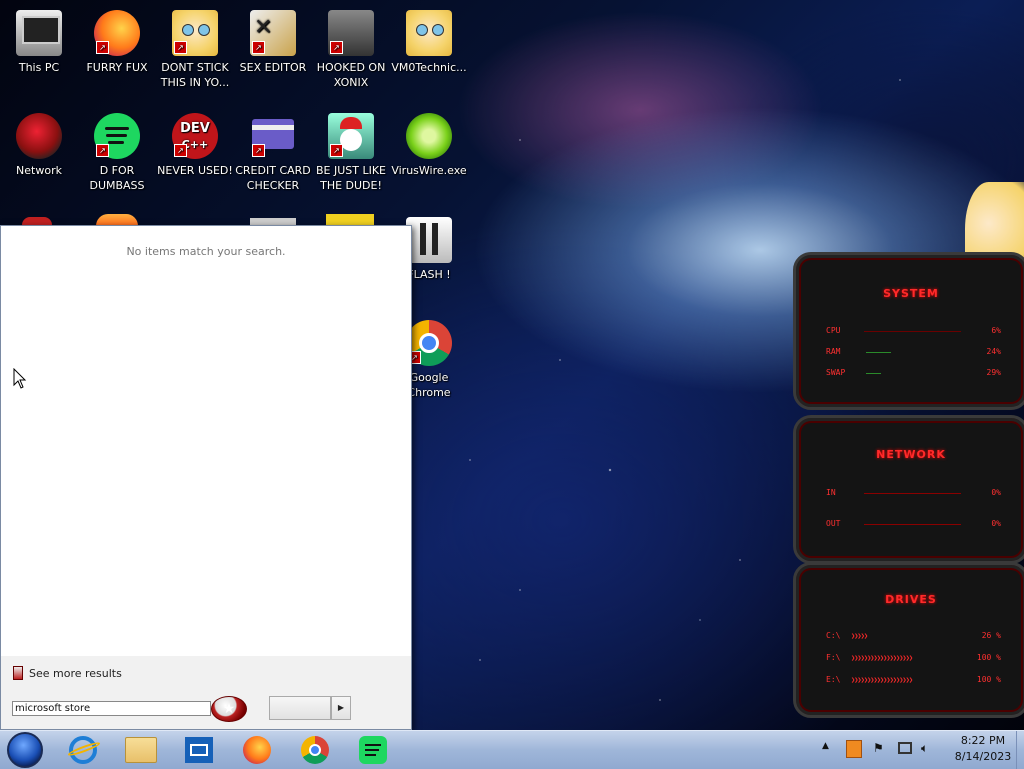 The height and width of the screenshot is (769, 1024). I want to click on spotify-icon: ↗, so click(117, 136).